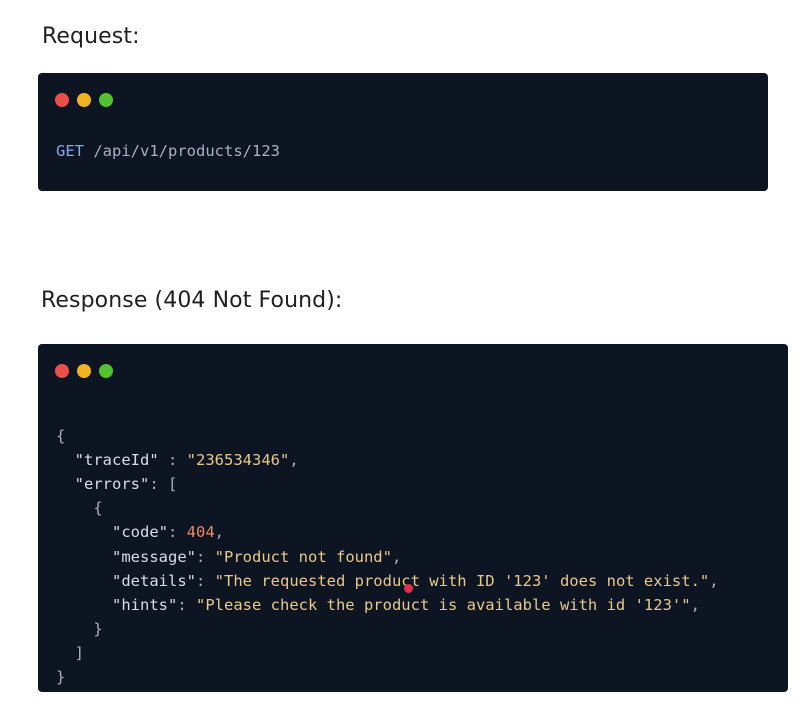 The width and height of the screenshot is (796, 703). What do you see at coordinates (303, 556) in the screenshot?
I see `message-value: "Product not found"` at bounding box center [303, 556].